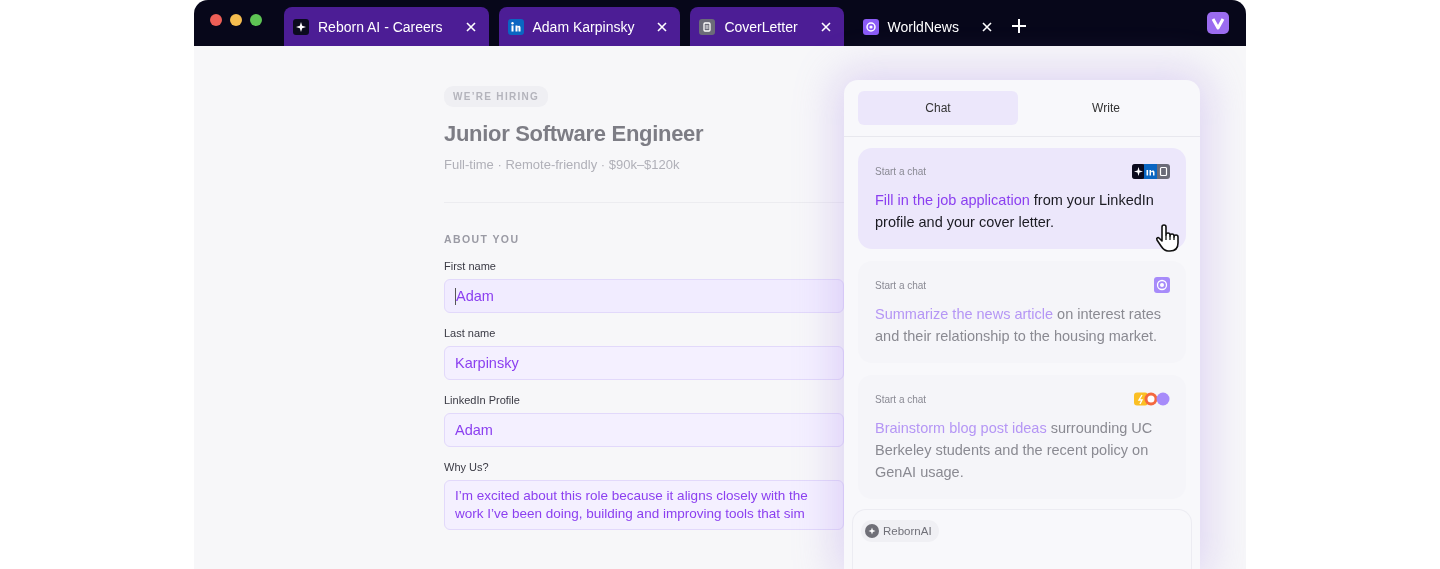 This screenshot has height=569, width=1440. Describe the element at coordinates (470, 266) in the screenshot. I see `field-label: First name` at that location.